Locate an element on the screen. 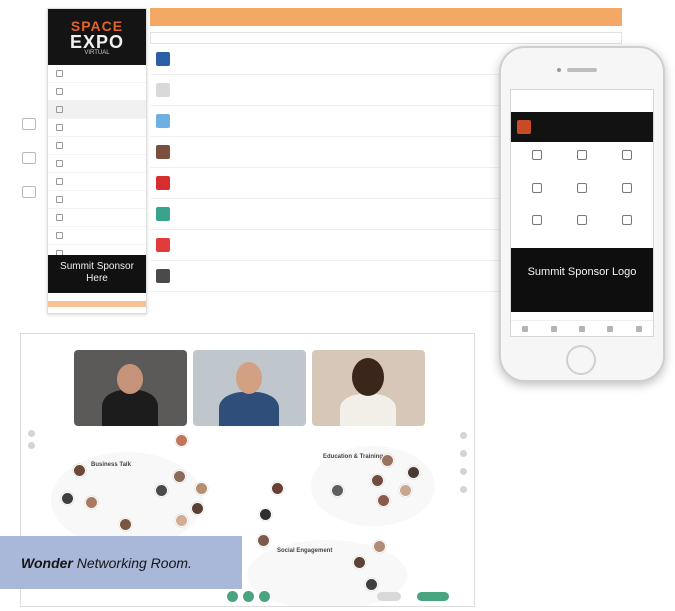  phone-mockup: Summit Sponsor Logo is located at coordinates (582, 214).